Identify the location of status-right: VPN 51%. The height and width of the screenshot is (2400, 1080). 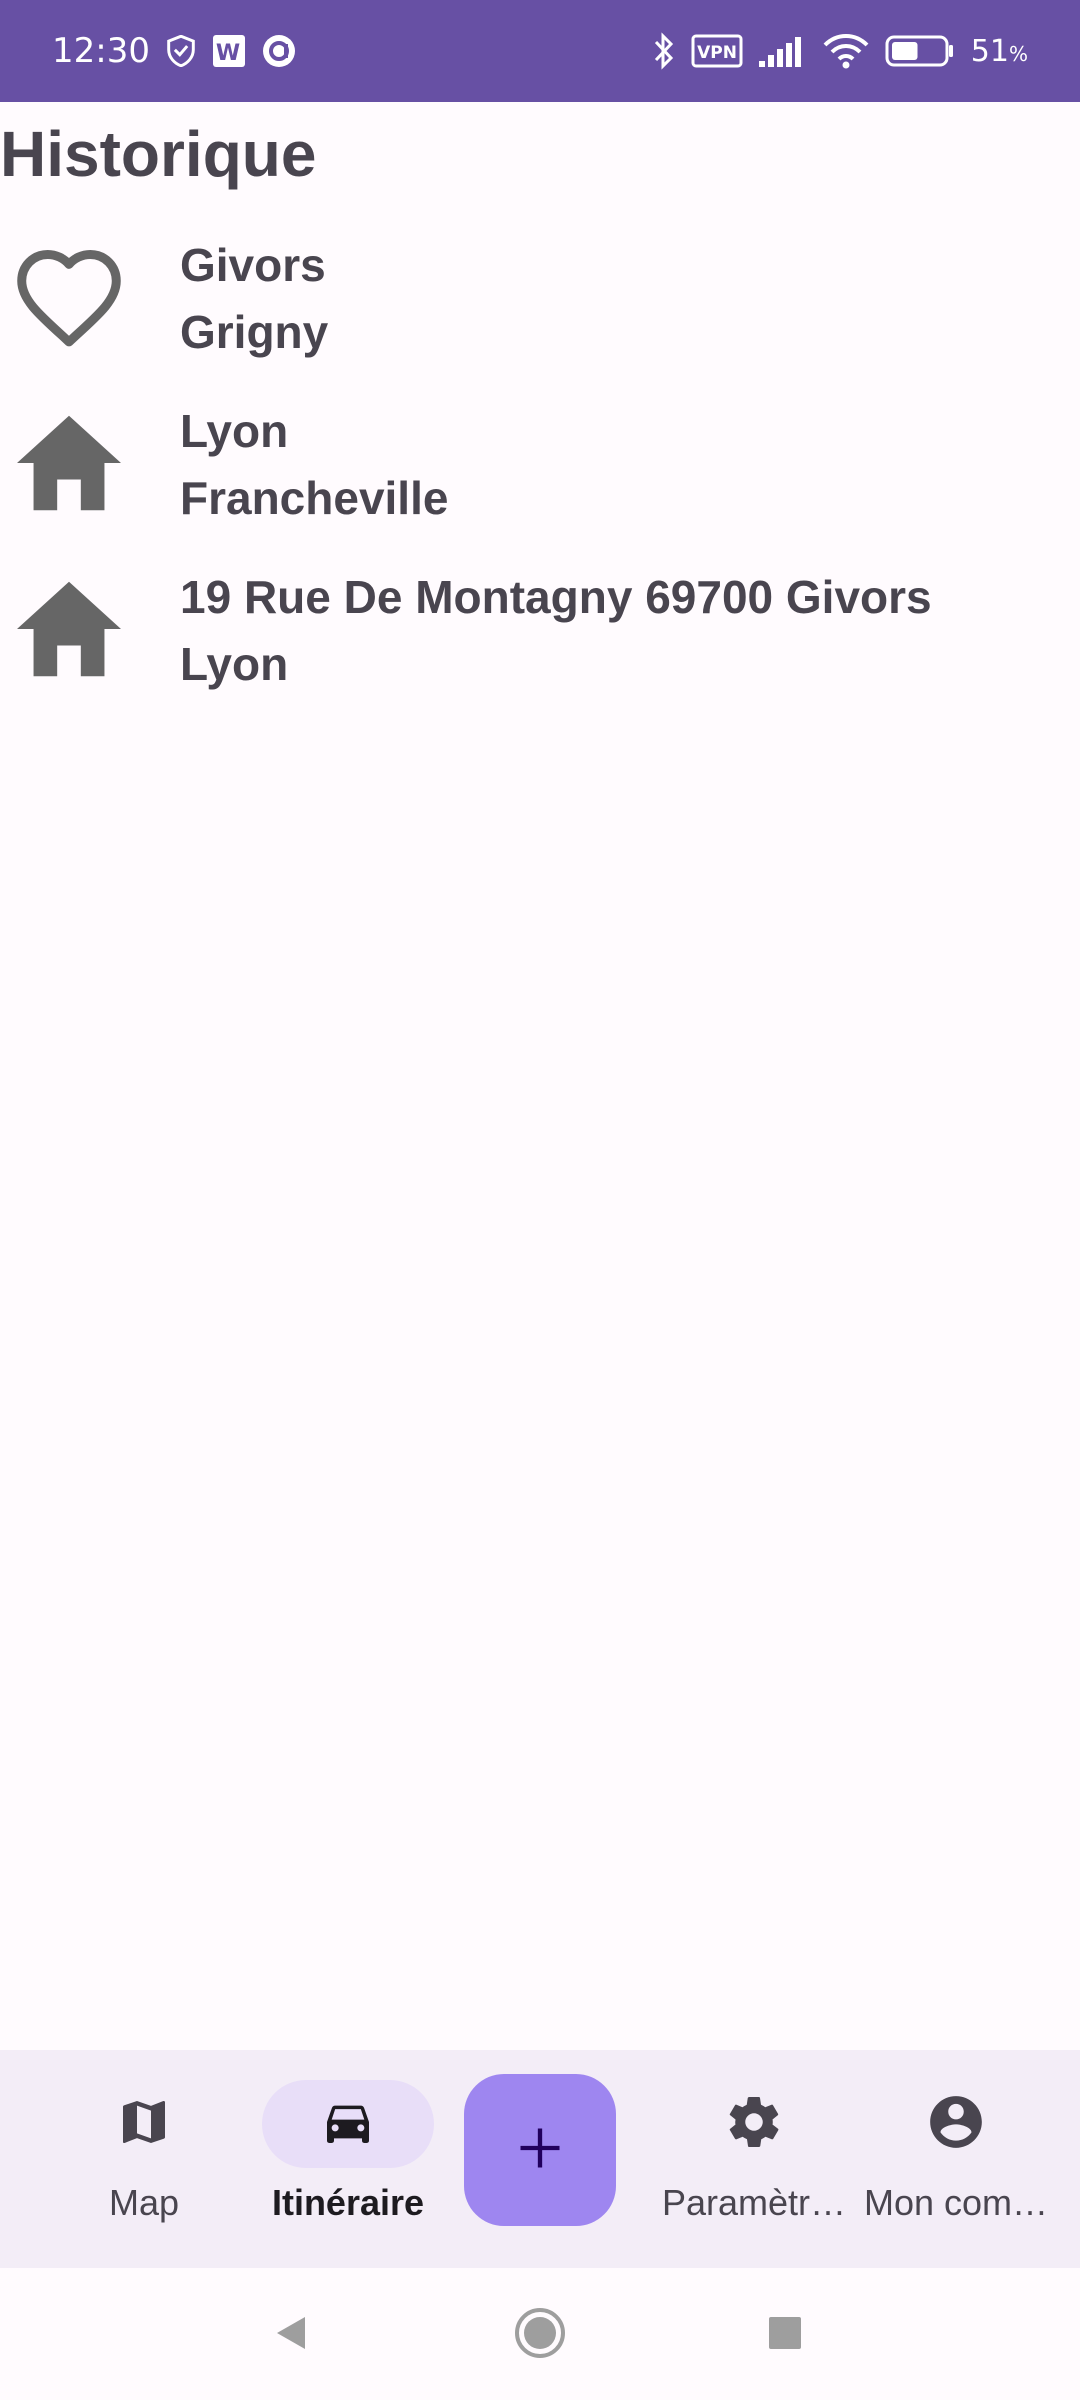
(840, 51).